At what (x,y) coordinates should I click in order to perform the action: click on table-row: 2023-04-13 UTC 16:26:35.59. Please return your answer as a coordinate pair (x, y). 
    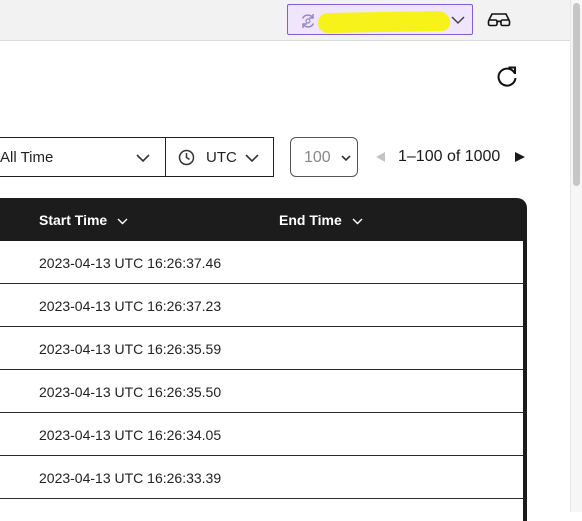
    Looking at the image, I should click on (261, 348).